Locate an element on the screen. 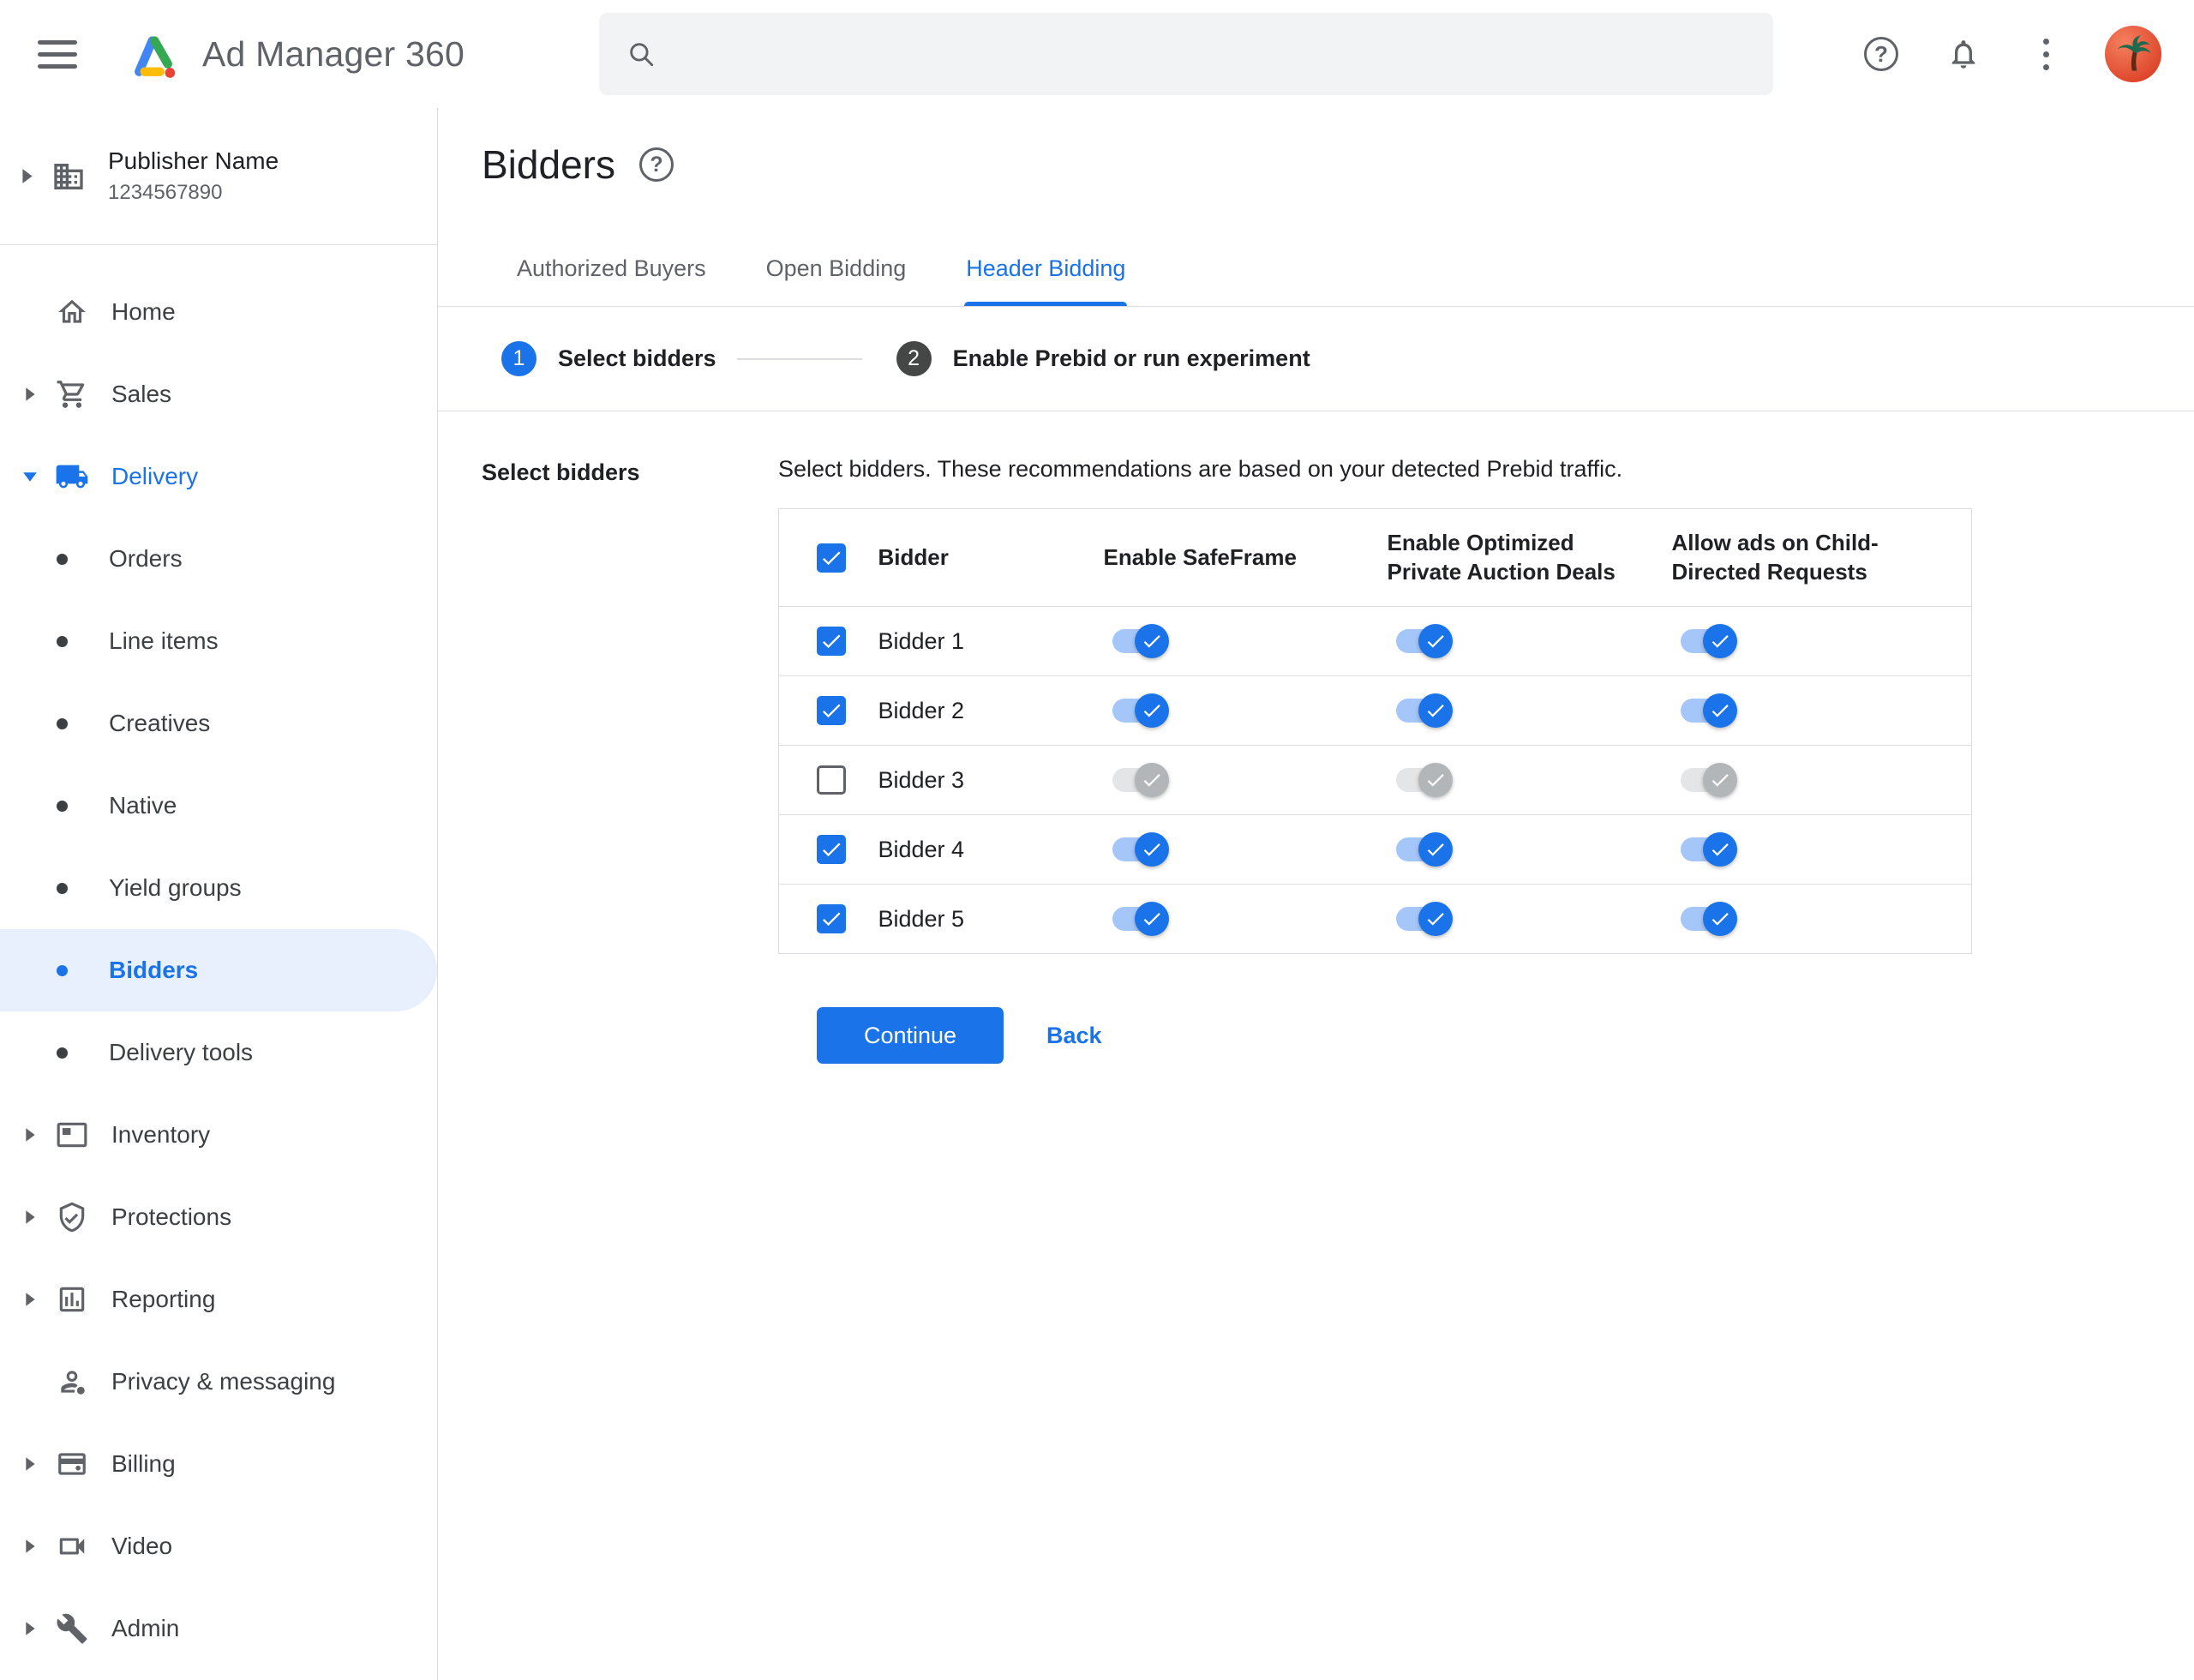  tab-header-bidding: Header Bidding is located at coordinates (1046, 270).